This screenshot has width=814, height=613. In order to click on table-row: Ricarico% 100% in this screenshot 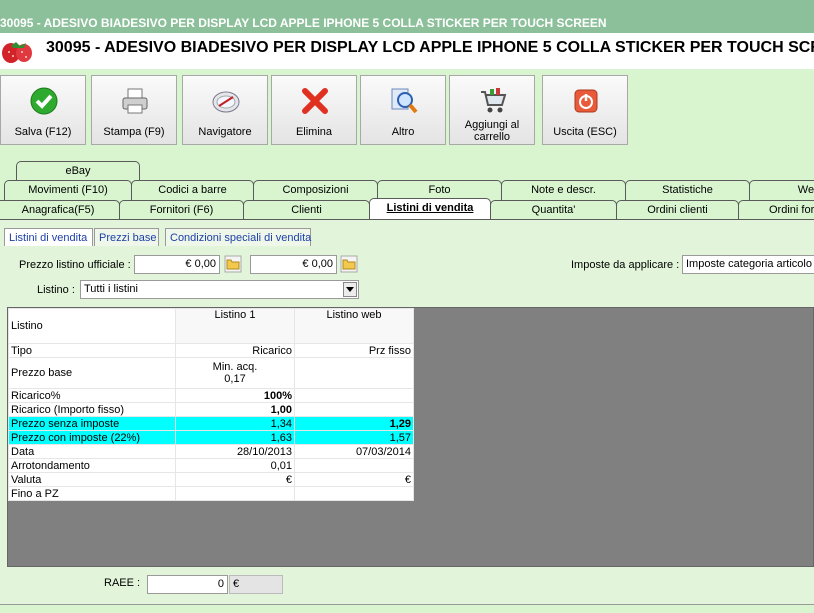, I will do `click(211, 395)`.